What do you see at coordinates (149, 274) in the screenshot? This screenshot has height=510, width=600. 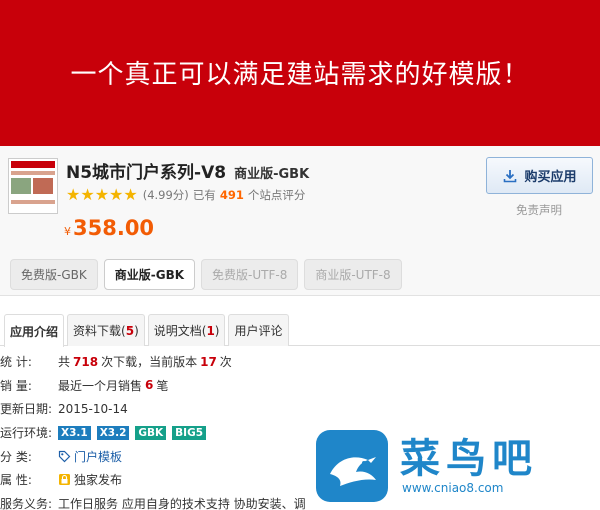 I see `edition-commercial-gbk: 商业版-GBK` at bounding box center [149, 274].